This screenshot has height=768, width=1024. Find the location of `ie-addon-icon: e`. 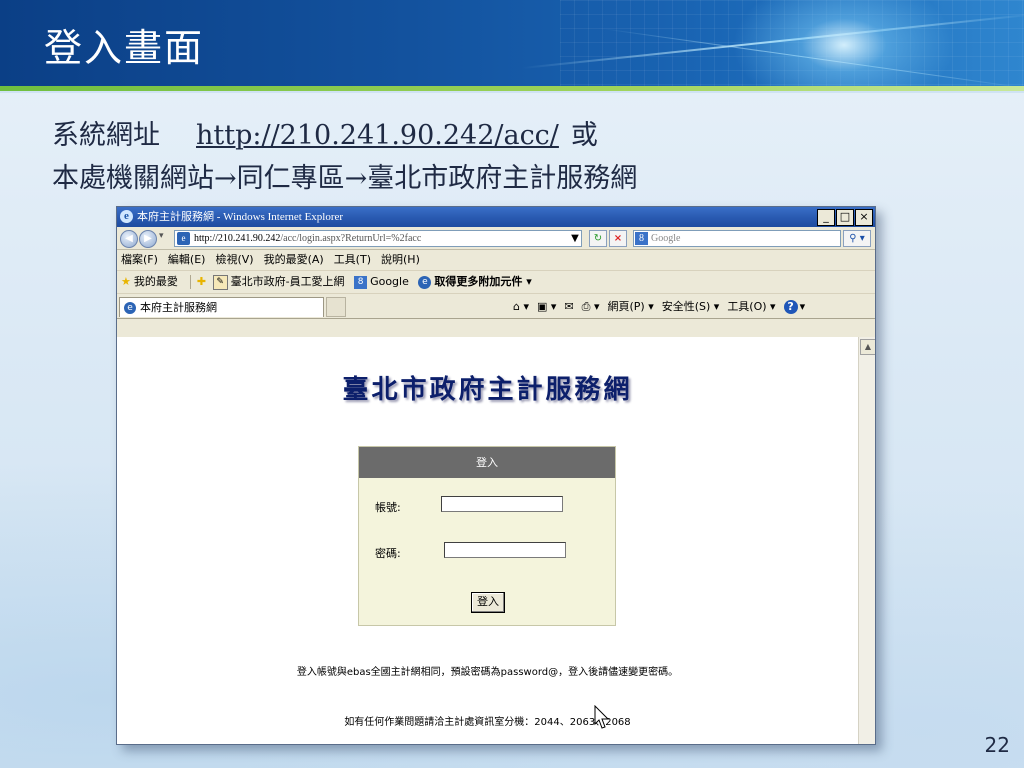

ie-addon-icon: e is located at coordinates (425, 282).